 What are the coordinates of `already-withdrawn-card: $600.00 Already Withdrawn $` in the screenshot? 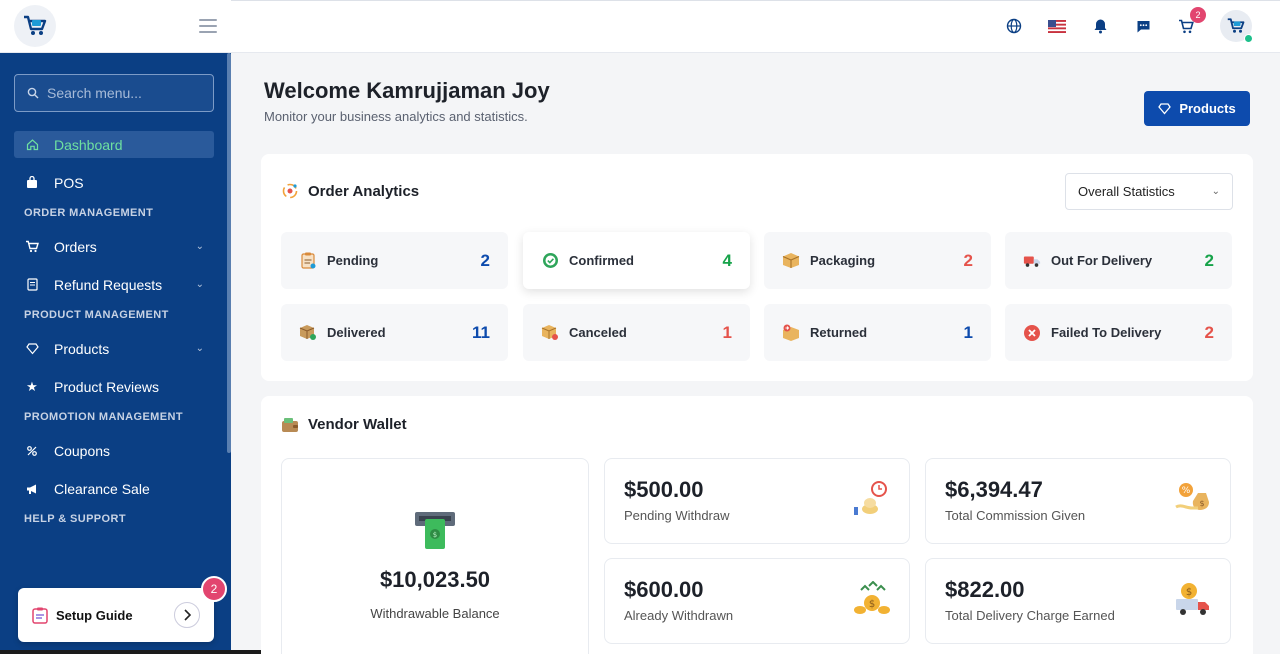 It's located at (757, 601).